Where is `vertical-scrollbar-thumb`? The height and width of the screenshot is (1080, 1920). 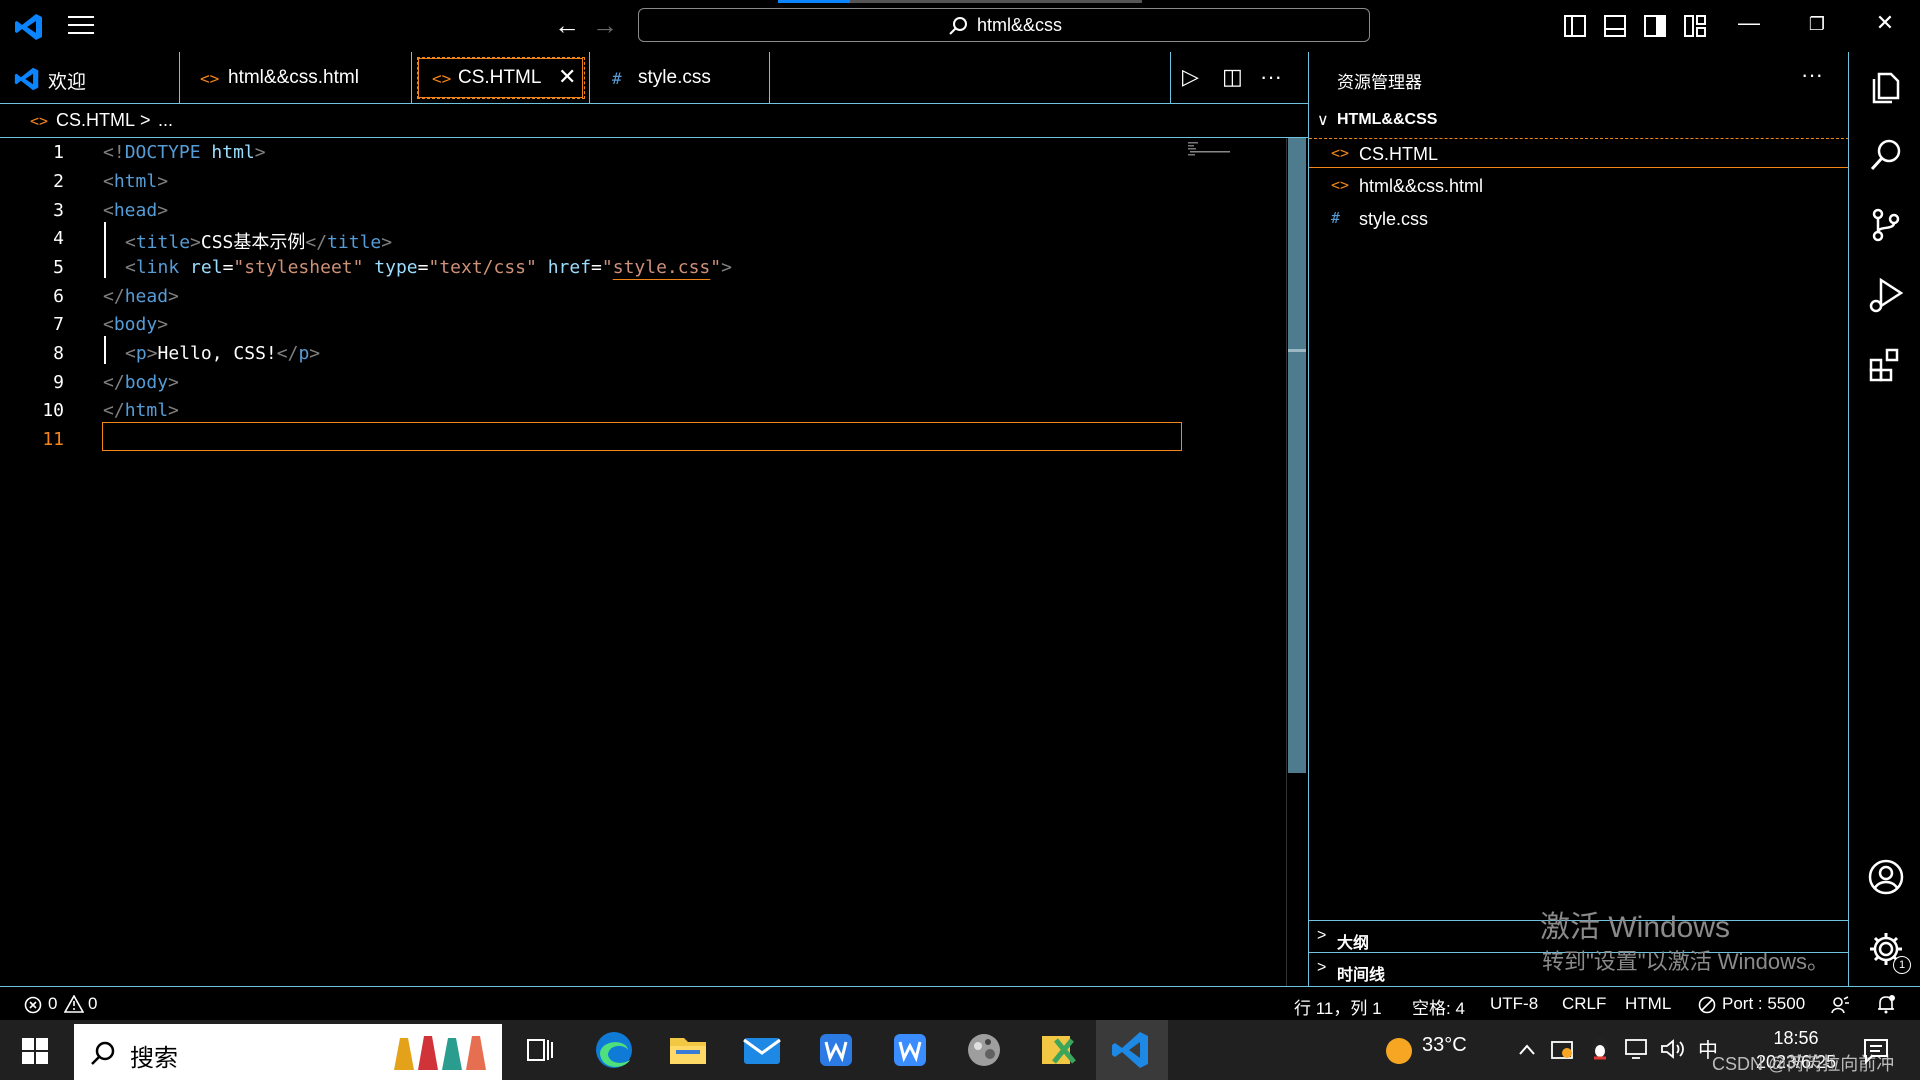
vertical-scrollbar-thumb is located at coordinates (1297, 455).